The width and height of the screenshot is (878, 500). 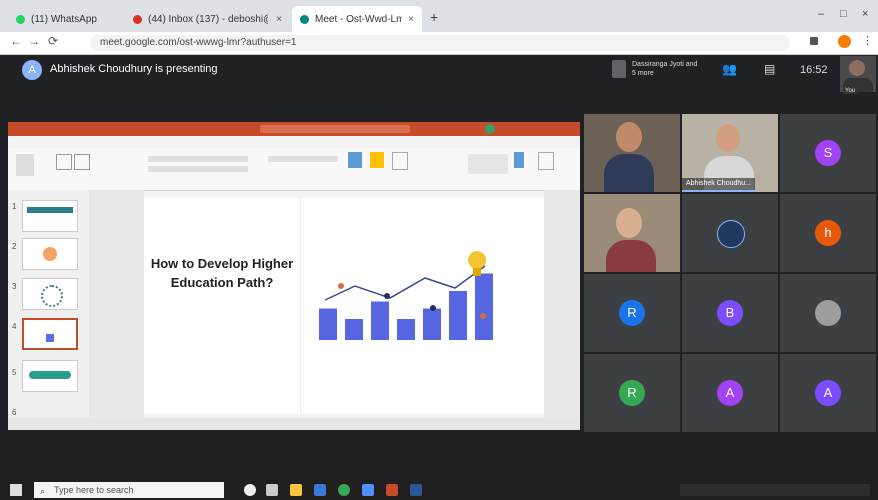 What do you see at coordinates (65, 19) in the screenshot?
I see `tab-whatsapp: (11) WhatsApp` at bounding box center [65, 19].